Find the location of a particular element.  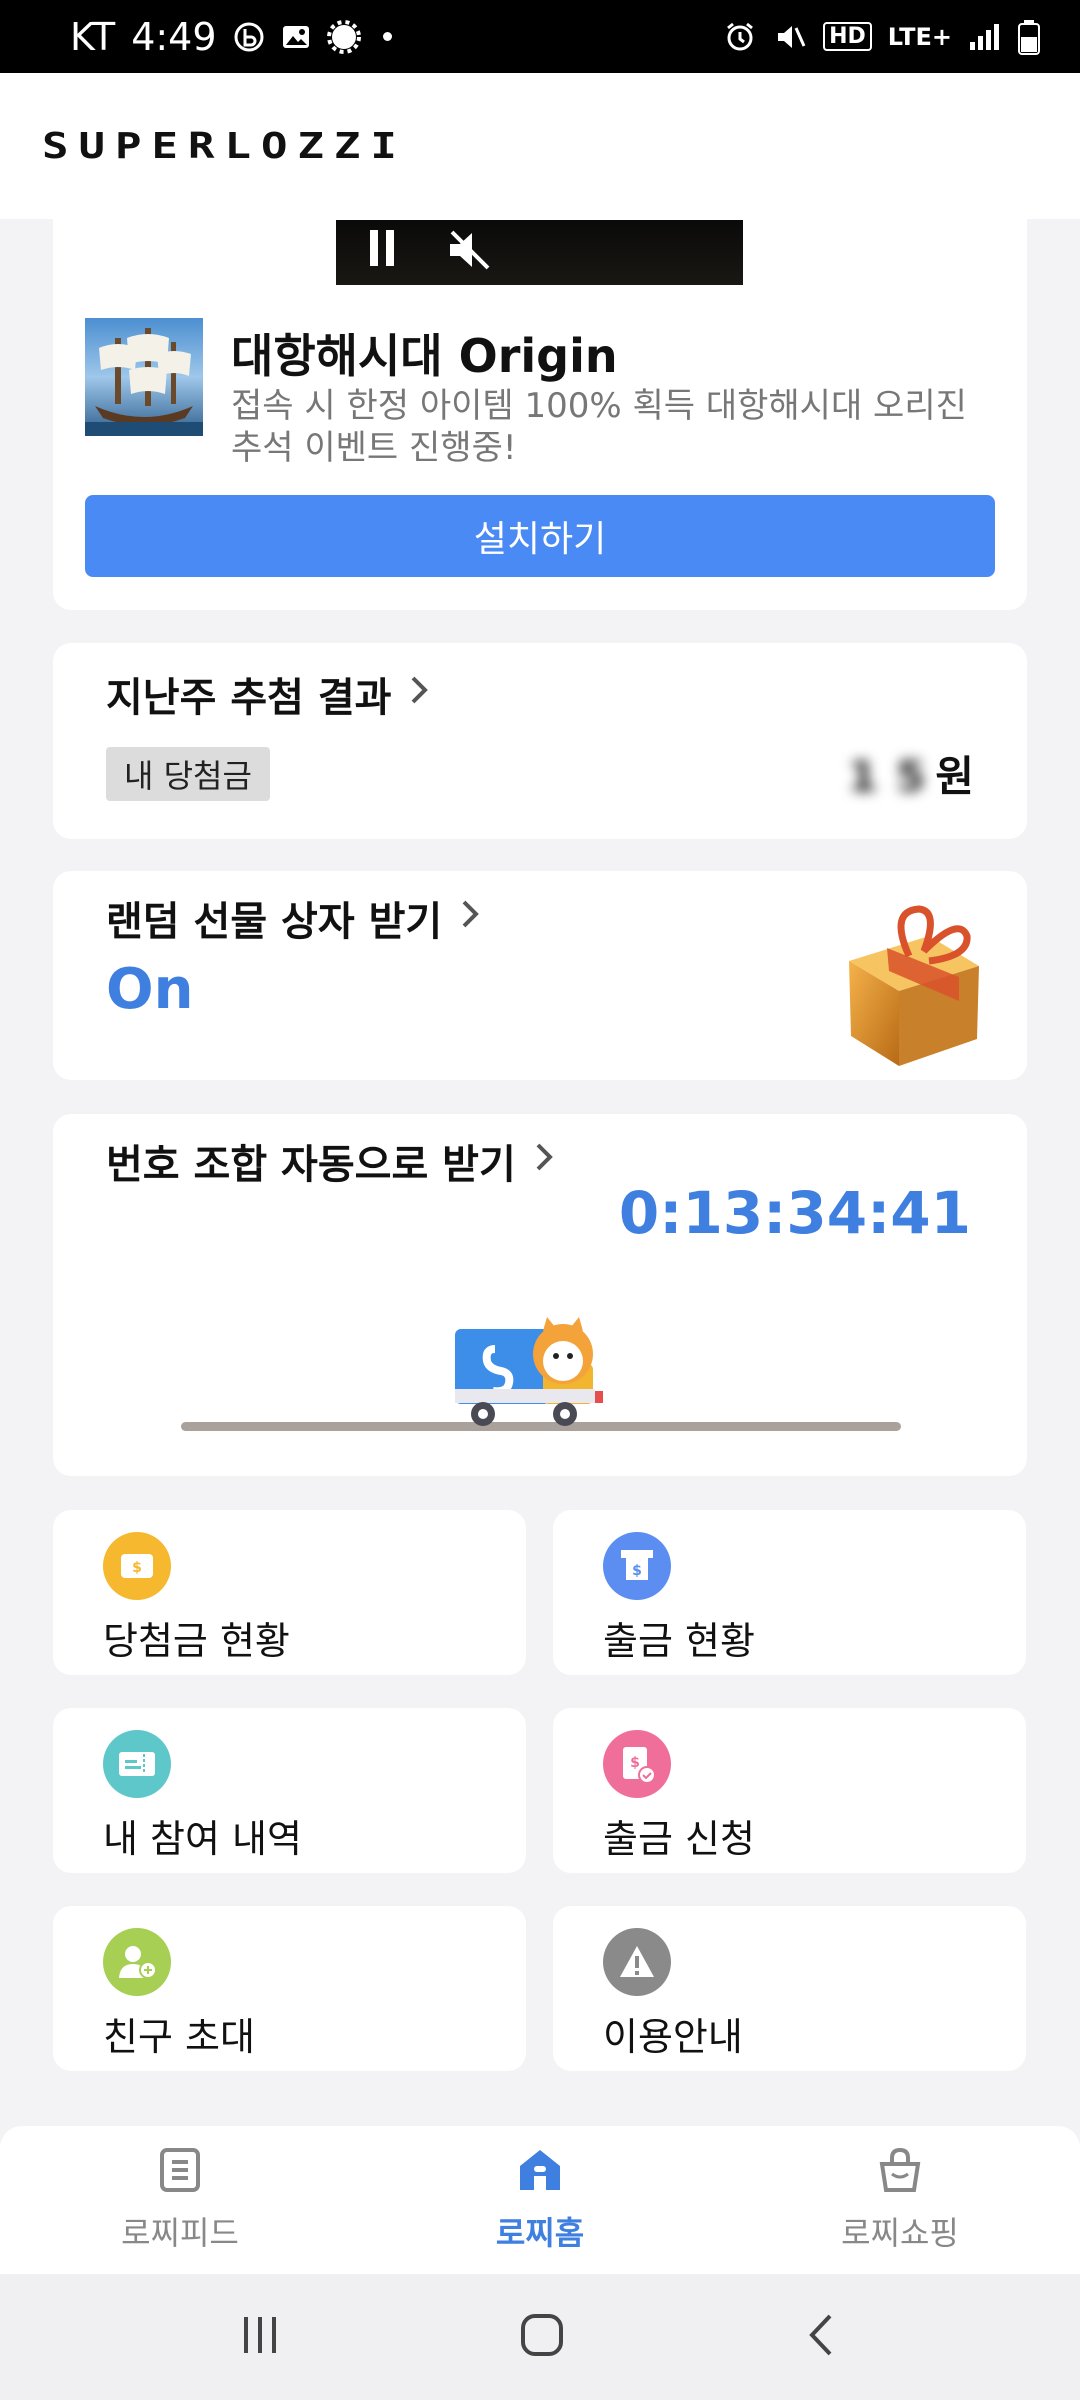

currency-label: 원 is located at coordinates (954, 776).